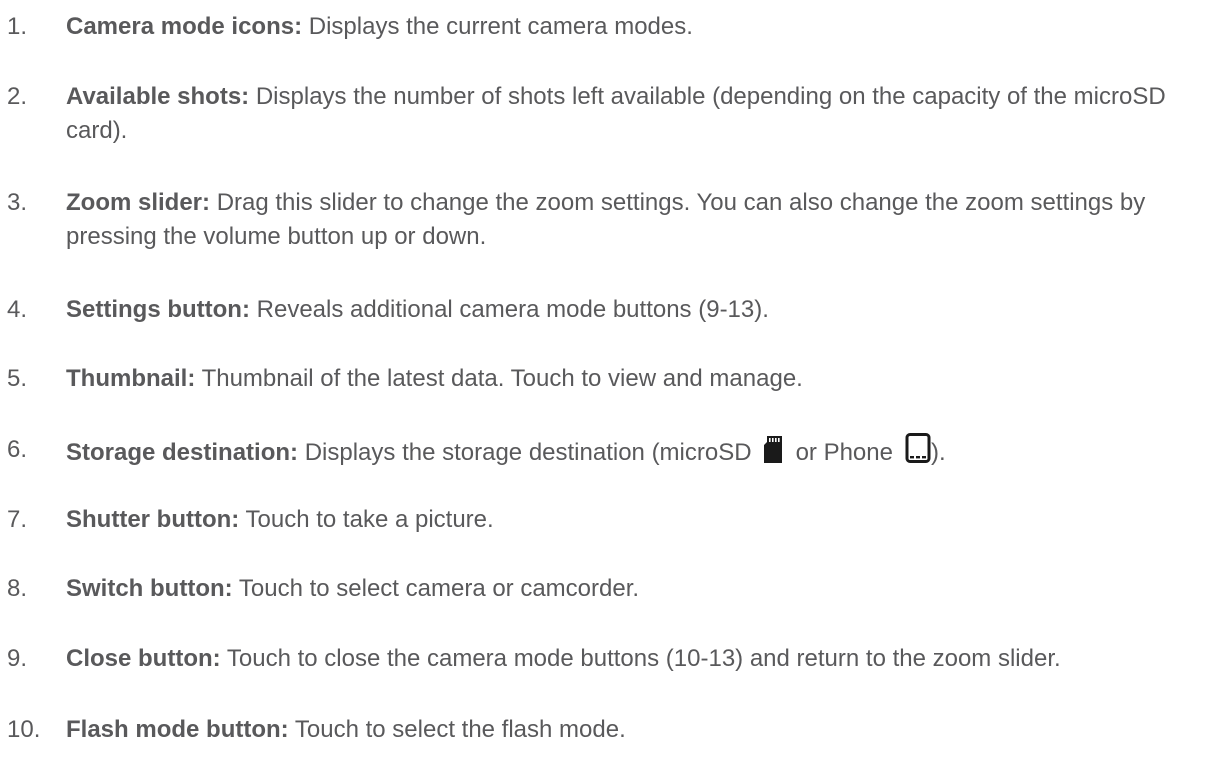 This screenshot has width=1218, height=759. Describe the element at coordinates (138, 202) in the screenshot. I see `item-term: Zoom slider:` at that location.